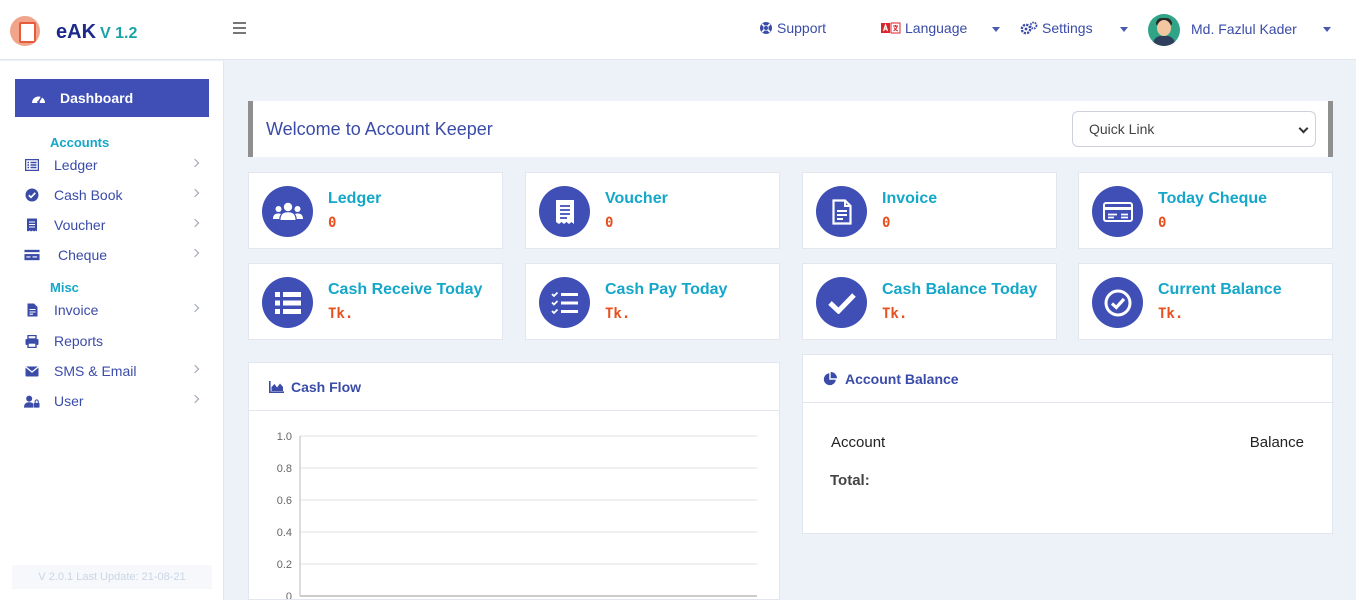 The height and width of the screenshot is (600, 1356). Describe the element at coordinates (79, 341) in the screenshot. I see `sidebar-item-label: Reports` at that location.